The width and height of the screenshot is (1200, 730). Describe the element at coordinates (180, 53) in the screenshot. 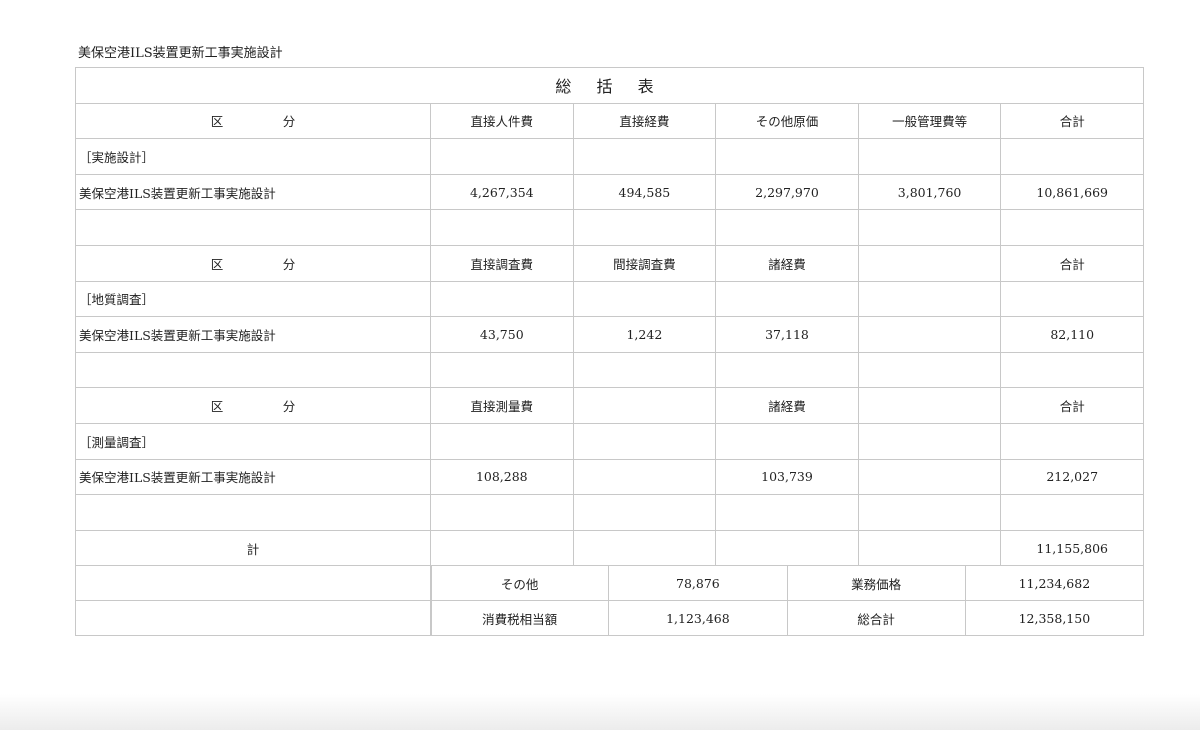

I see `document-header: 美保空港ILS装置更新工事実施設計` at that location.